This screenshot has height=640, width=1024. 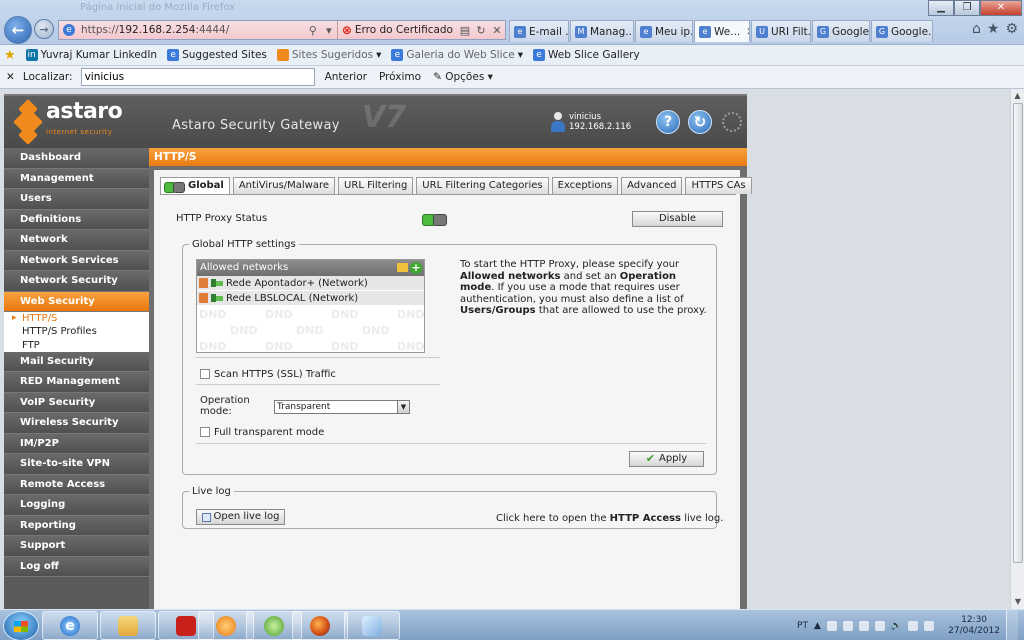 What do you see at coordinates (44, 29) in the screenshot?
I see `forward-button: →` at bounding box center [44, 29].